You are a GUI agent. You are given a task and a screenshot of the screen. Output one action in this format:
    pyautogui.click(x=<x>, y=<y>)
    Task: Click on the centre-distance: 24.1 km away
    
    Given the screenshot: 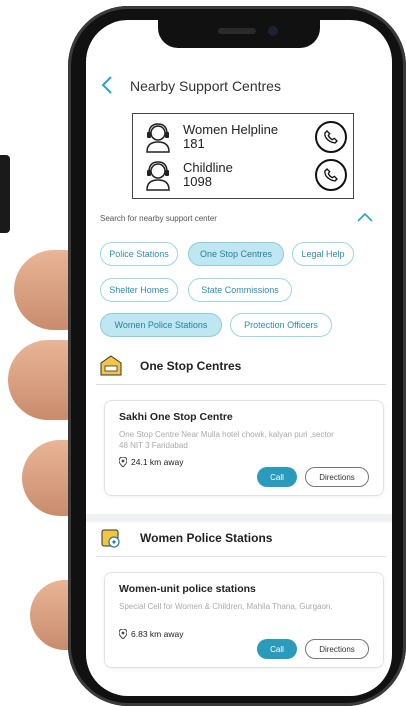 What is the action you would take?
    pyautogui.click(x=151, y=462)
    